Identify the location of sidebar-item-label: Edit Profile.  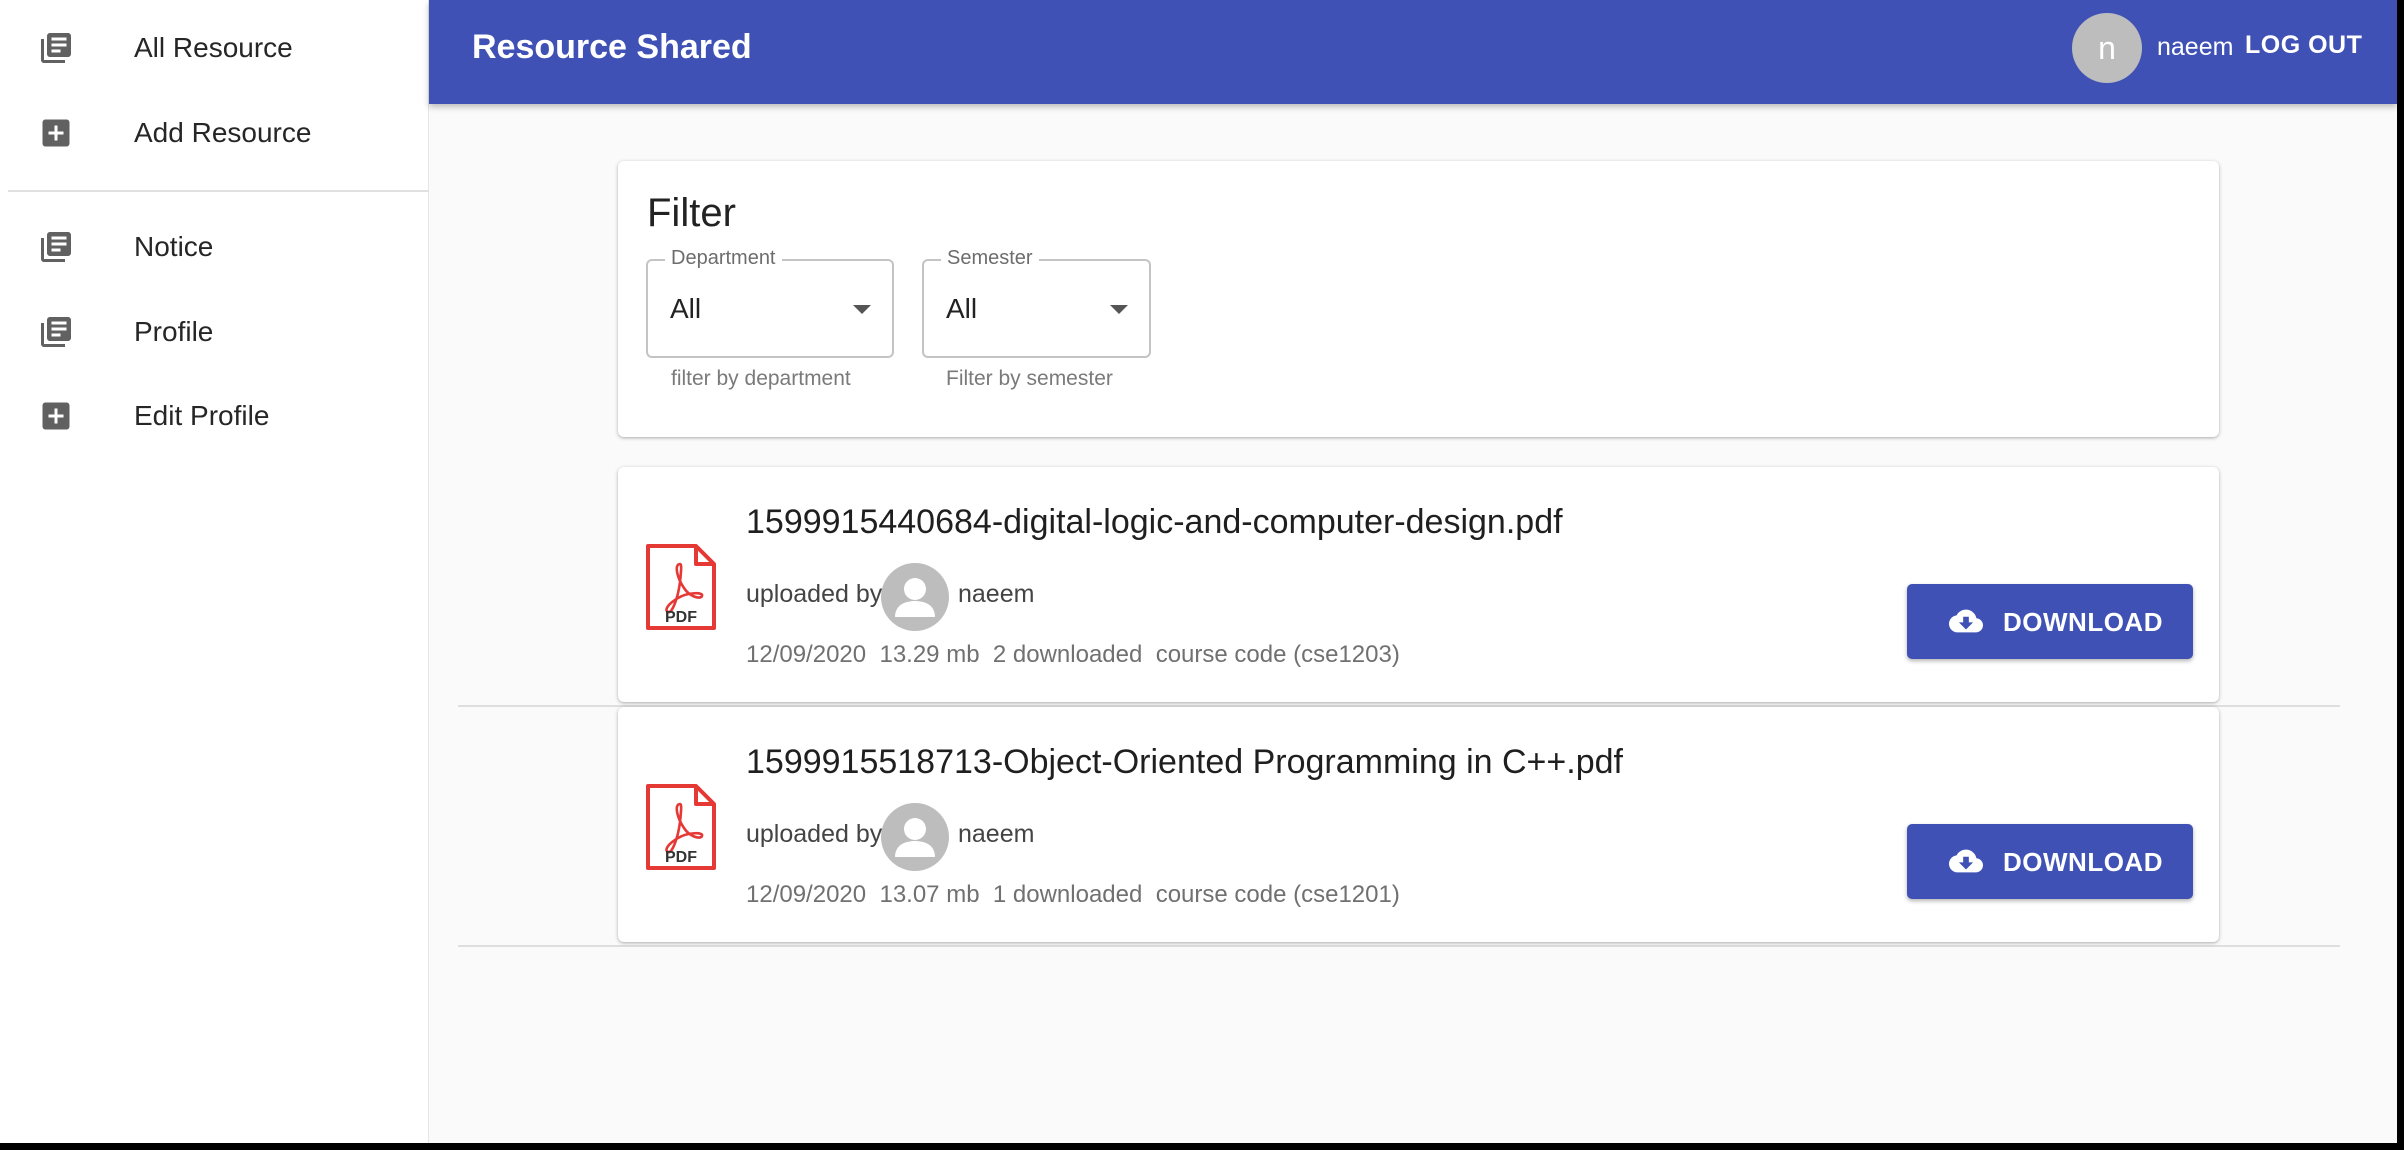
(202, 415).